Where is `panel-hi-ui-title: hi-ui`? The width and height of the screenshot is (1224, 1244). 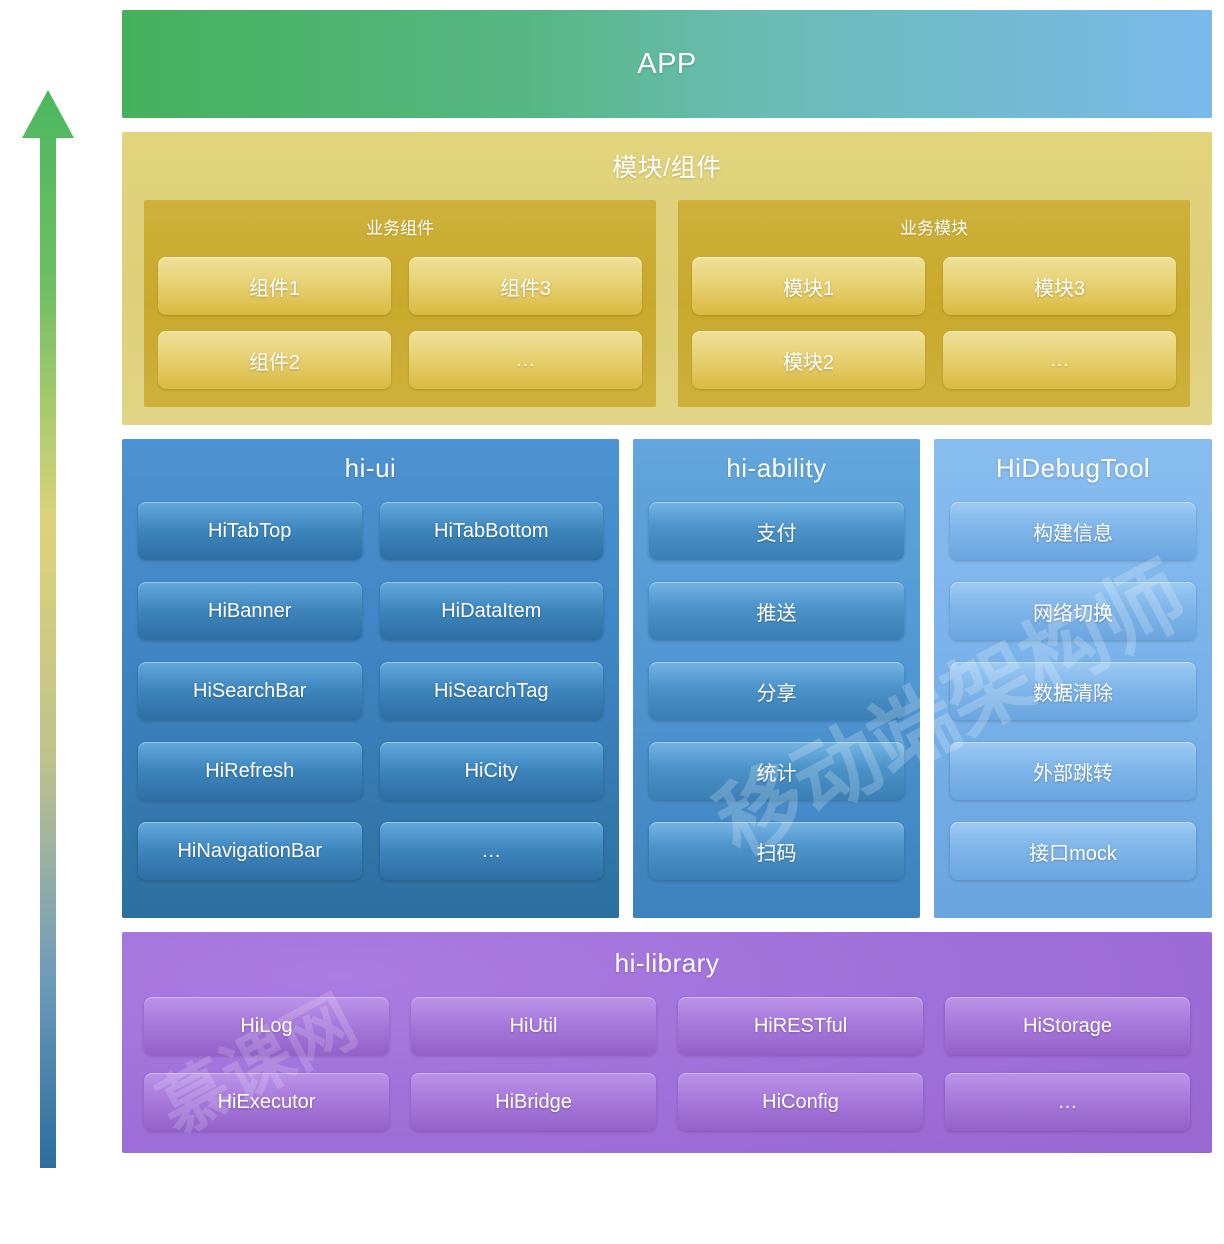 panel-hi-ui-title: hi-ui is located at coordinates (370, 468).